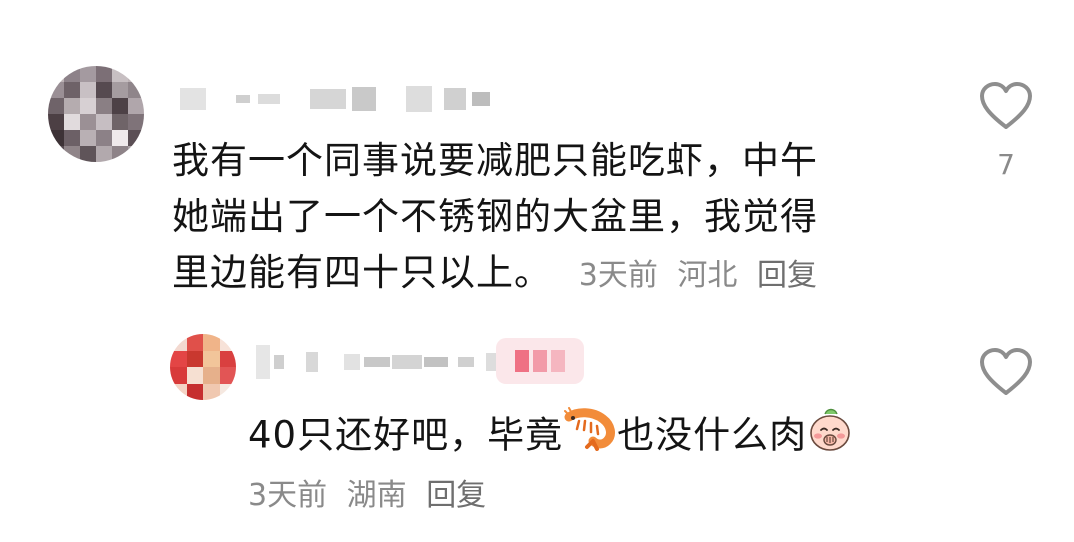 The width and height of the screenshot is (1074, 542). Describe the element at coordinates (495, 160) in the screenshot. I see `comment-text-line: 我有一个同事说要减肥只能吃虾，中午` at that location.